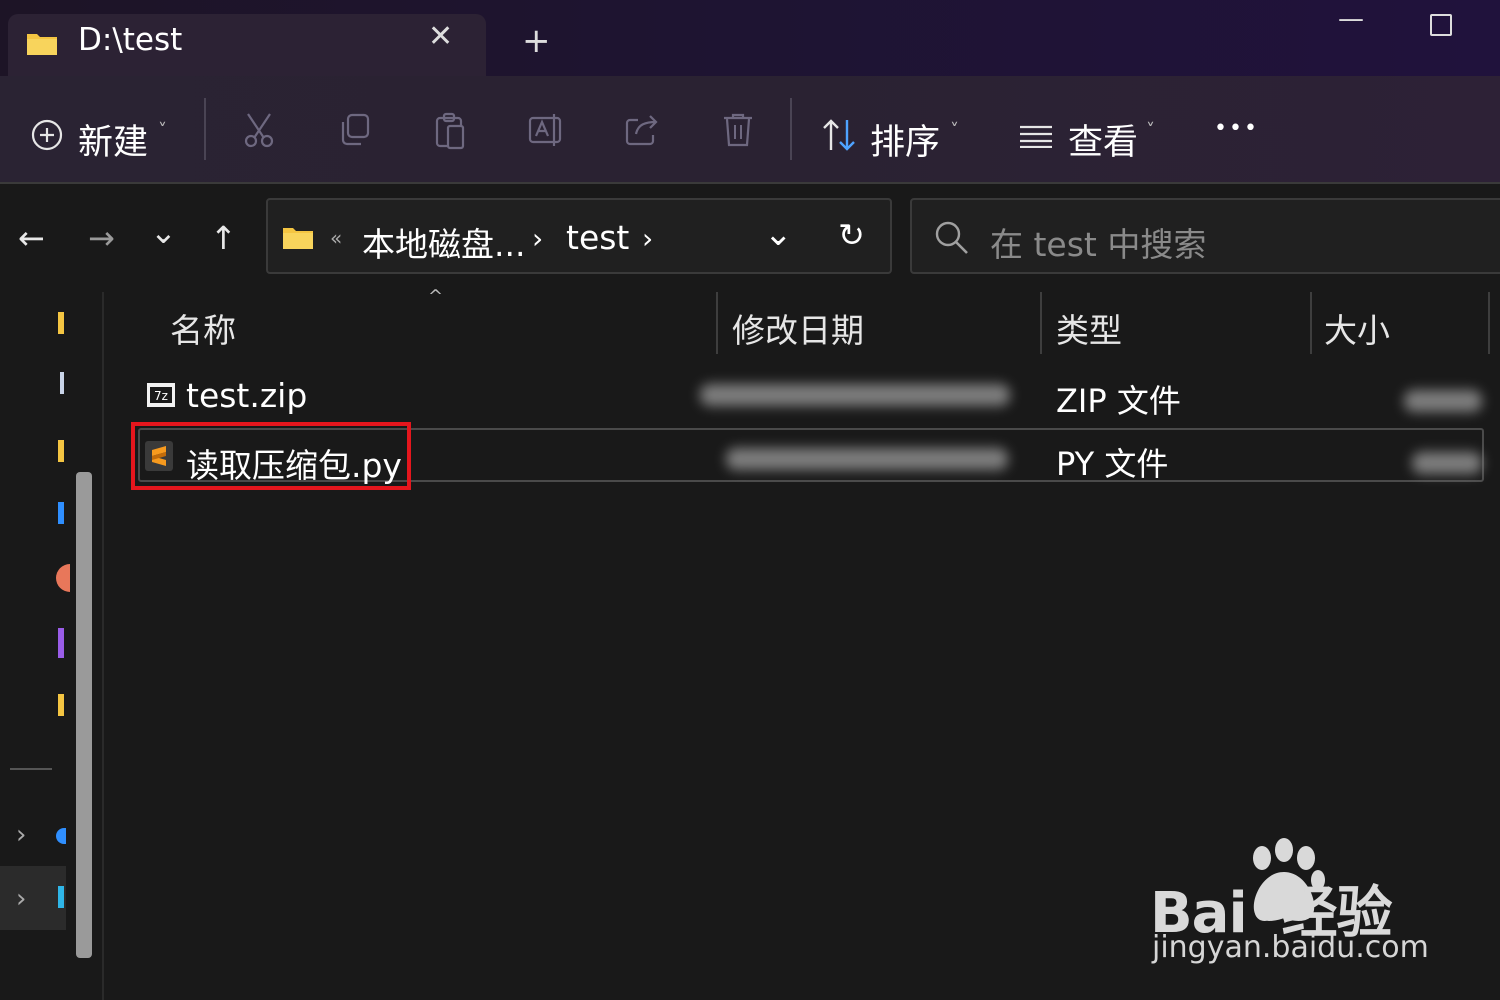 This screenshot has height=1000, width=1500. I want to click on back-button: ←, so click(31, 238).